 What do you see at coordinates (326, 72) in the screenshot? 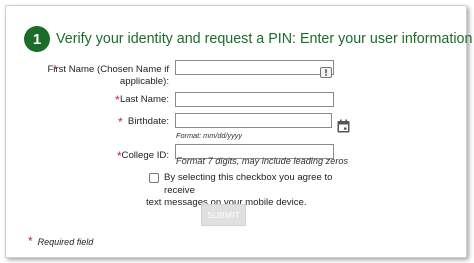
I see `contact-card-icon` at bounding box center [326, 72].